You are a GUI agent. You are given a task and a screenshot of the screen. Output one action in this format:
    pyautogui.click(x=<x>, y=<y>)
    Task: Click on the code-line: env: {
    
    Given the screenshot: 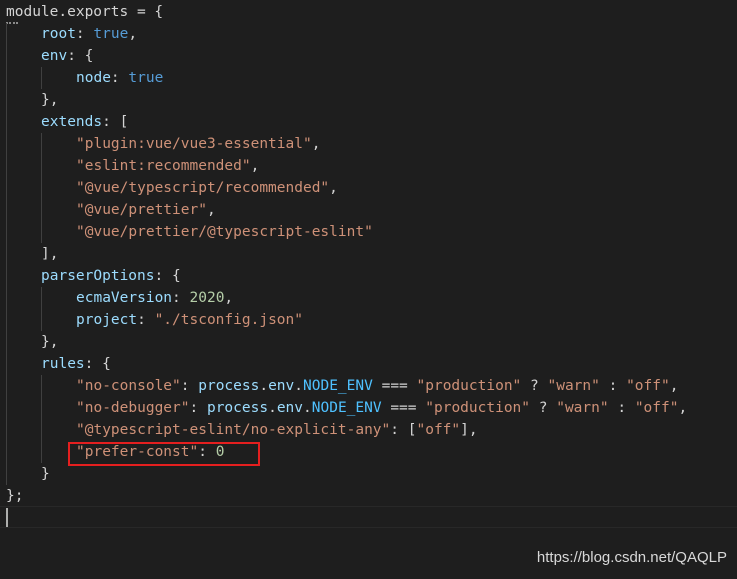 What is the action you would take?
    pyautogui.click(x=368, y=56)
    